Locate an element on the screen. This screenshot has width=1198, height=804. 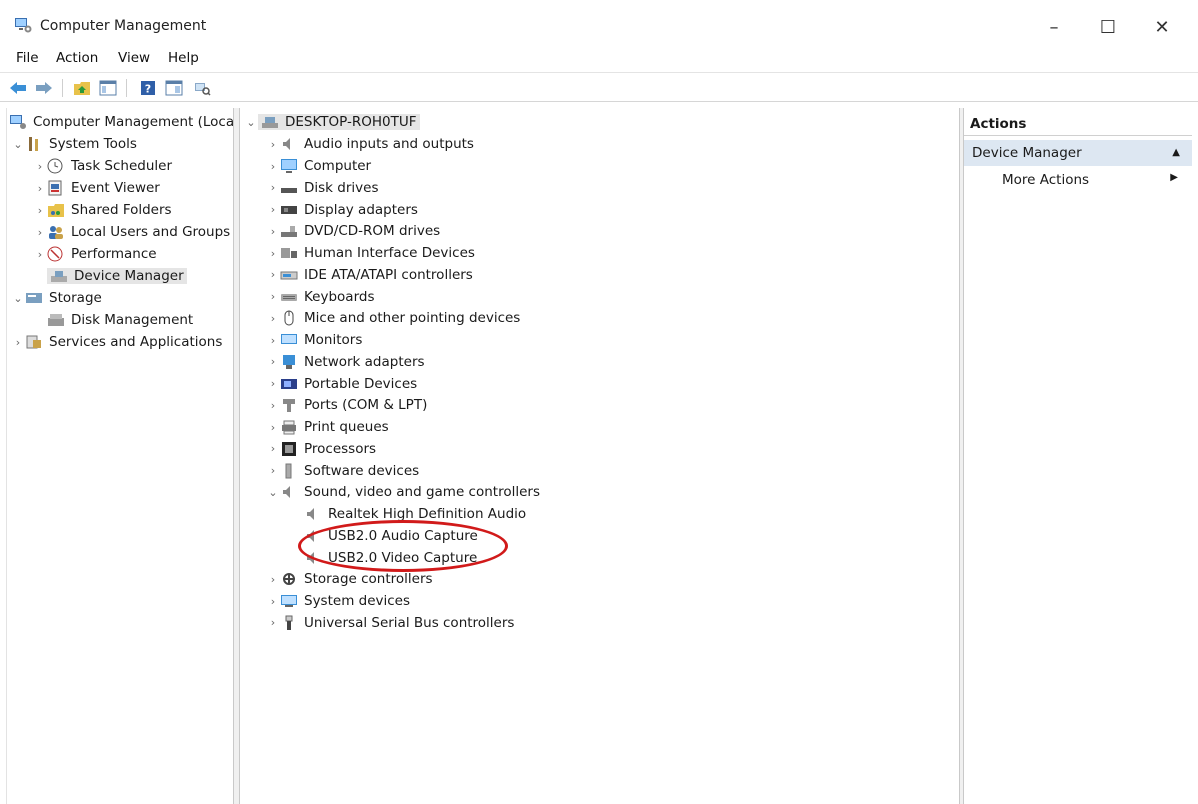
device-category: › Portable Devices is located at coordinates (341, 384).